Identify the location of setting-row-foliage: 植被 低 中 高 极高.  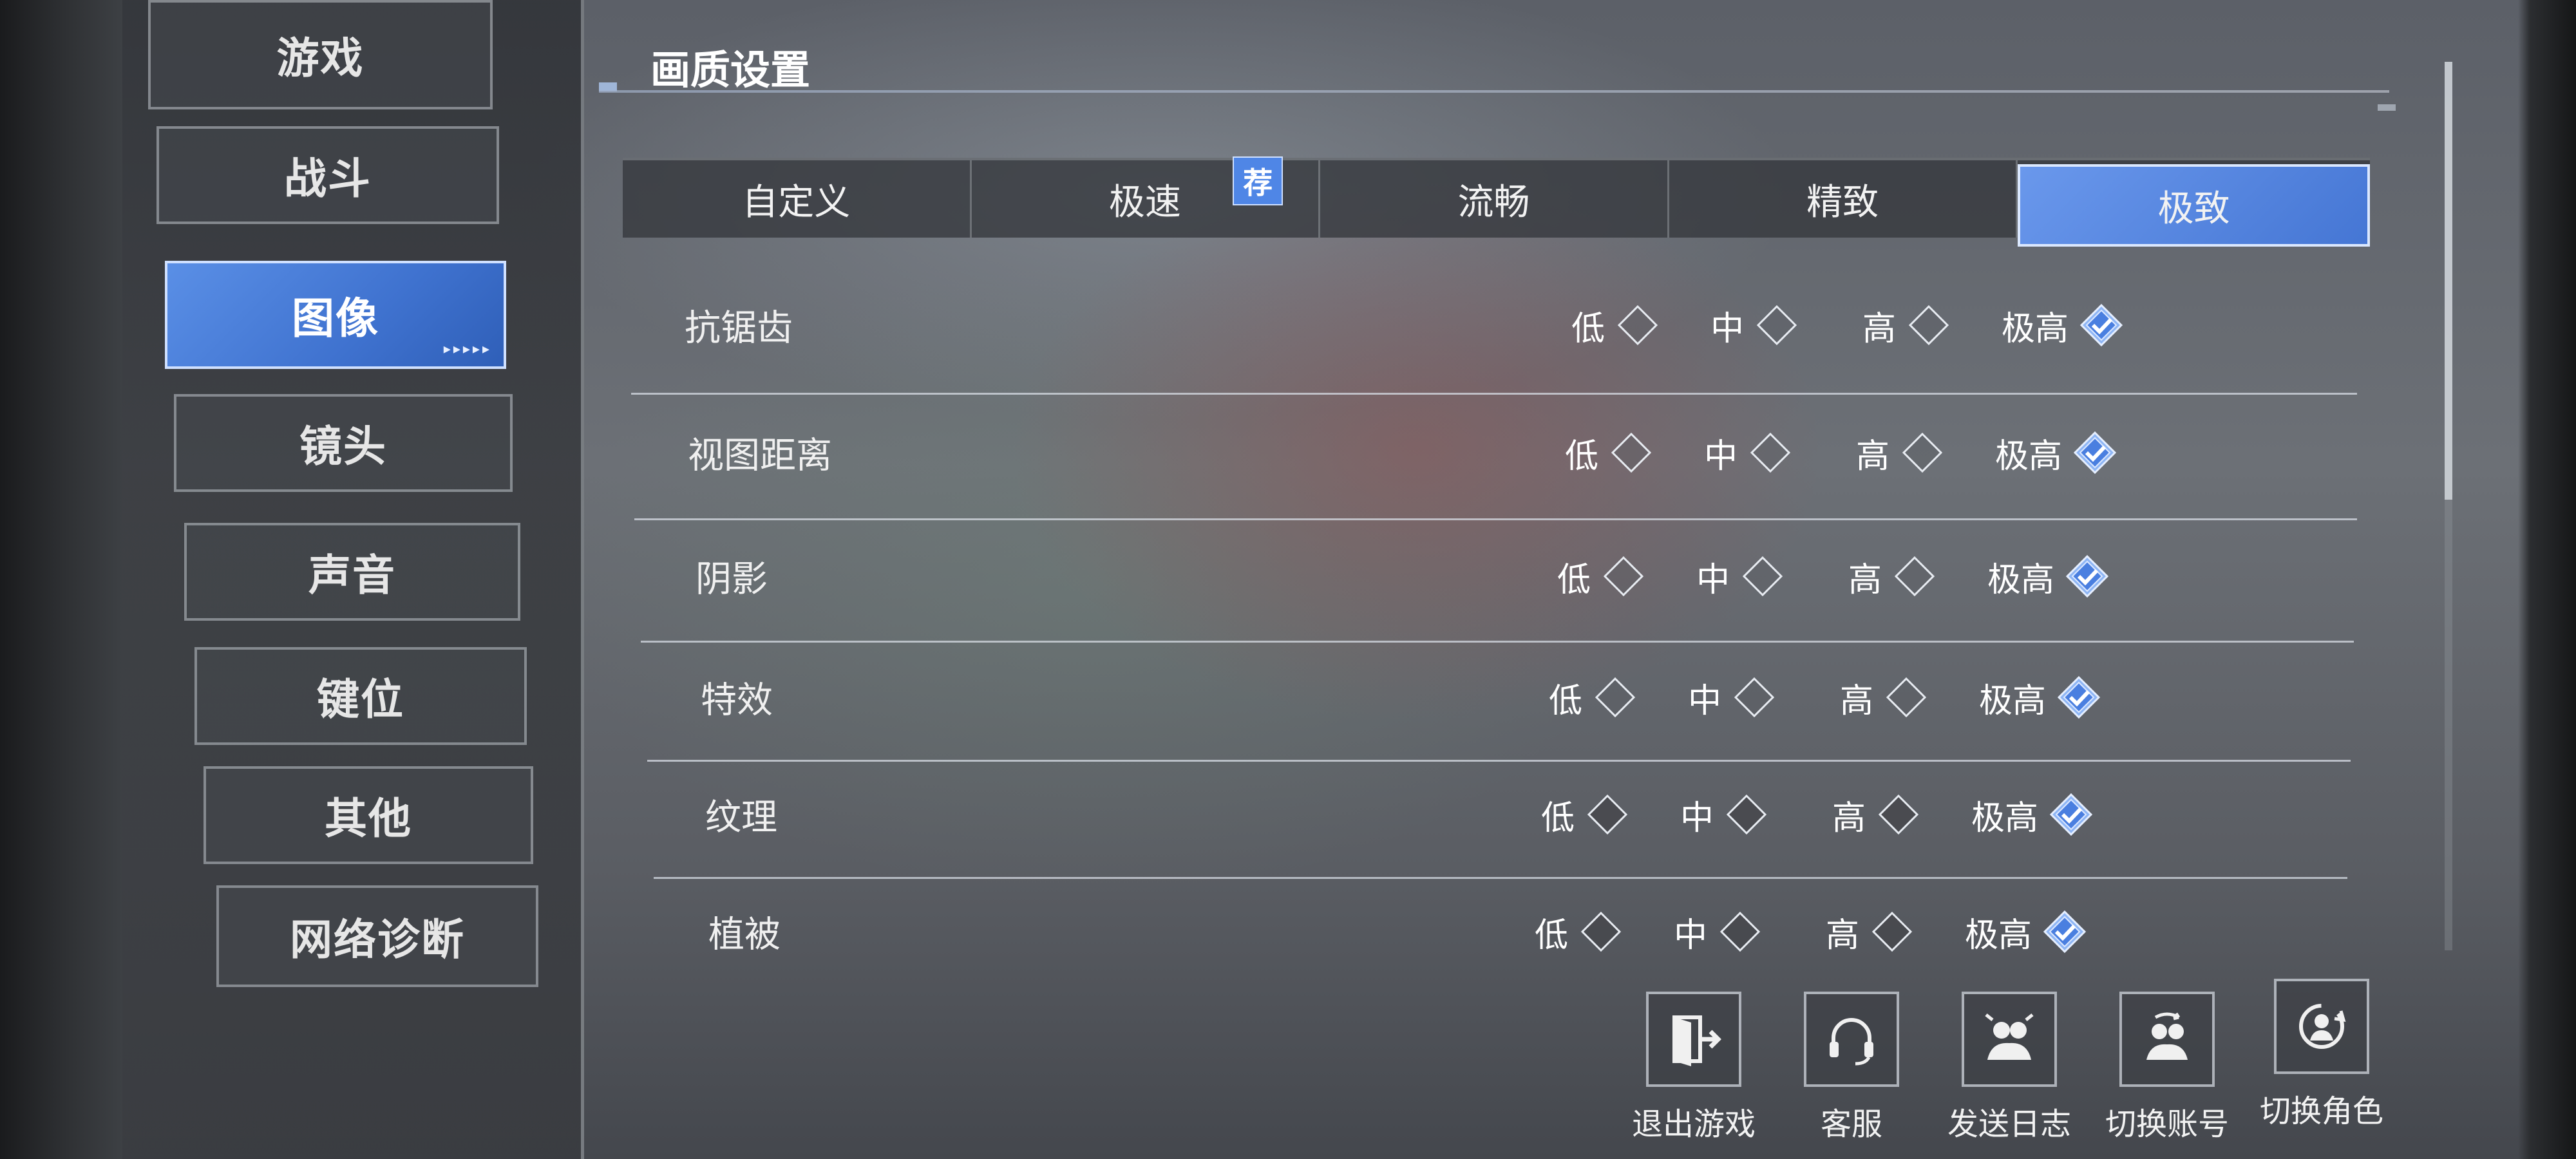
(1288, 932).